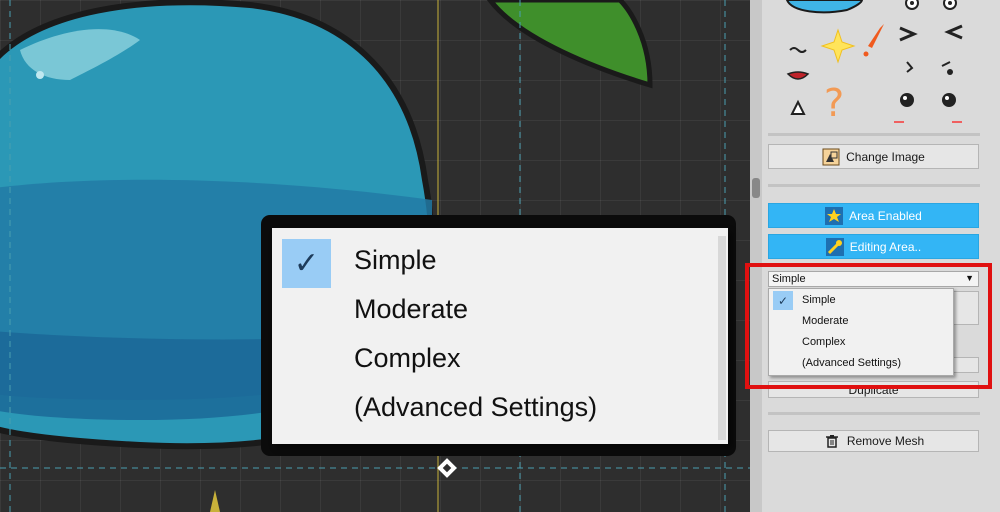 This screenshot has height=512, width=1000. What do you see at coordinates (874, 62) in the screenshot?
I see `image-atlas-preview: ?` at bounding box center [874, 62].